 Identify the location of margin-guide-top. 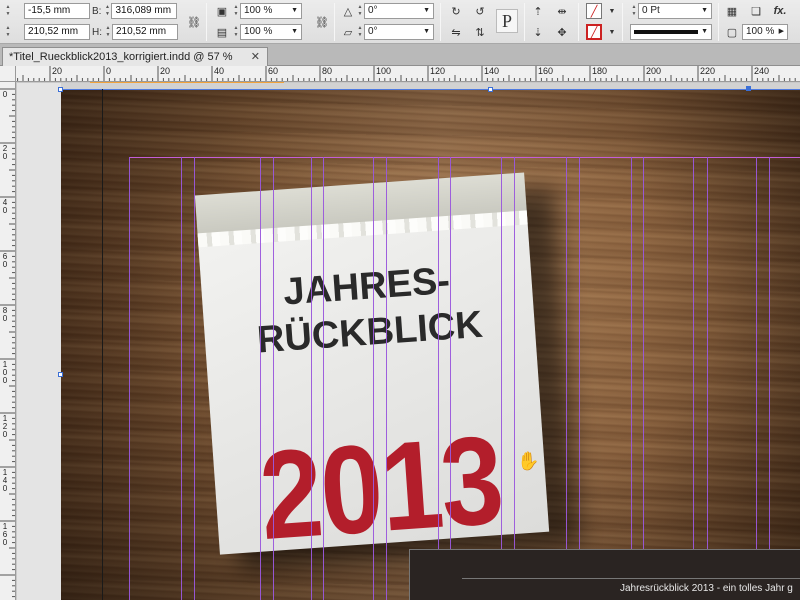
(464, 157).